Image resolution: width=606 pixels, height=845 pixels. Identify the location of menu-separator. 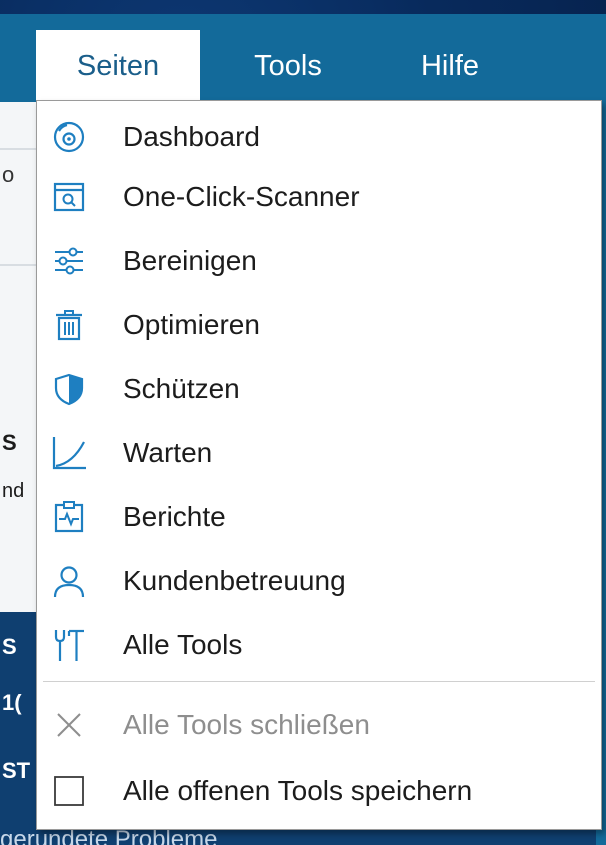
(319, 681).